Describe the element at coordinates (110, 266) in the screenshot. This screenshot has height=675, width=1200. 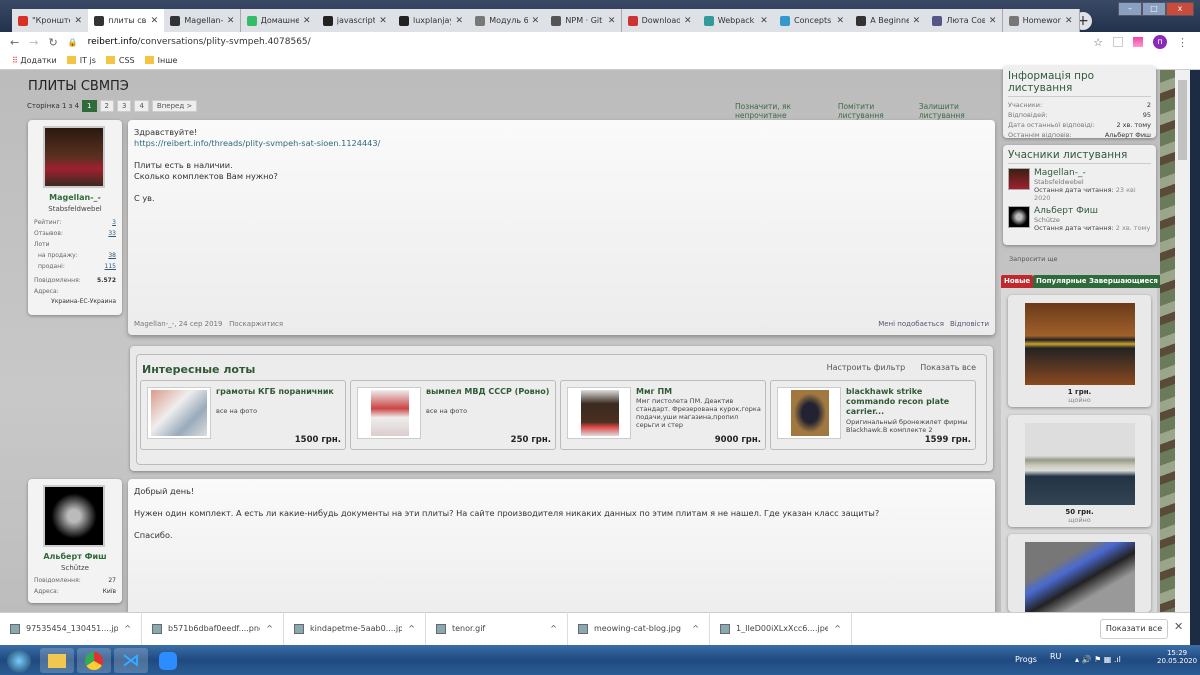
I see `stat-link: 115` at that location.